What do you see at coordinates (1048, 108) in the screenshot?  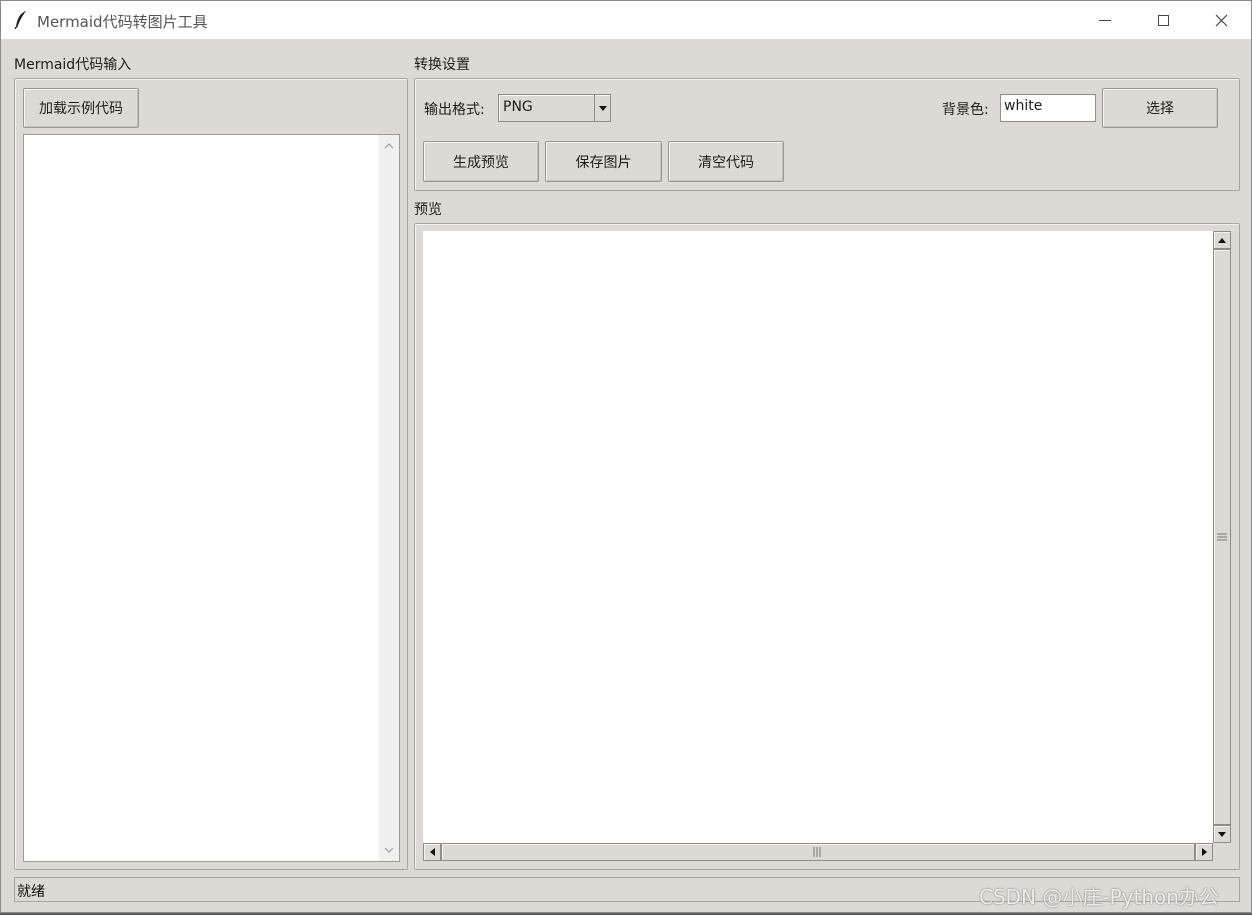 I see `background-color-input: white` at bounding box center [1048, 108].